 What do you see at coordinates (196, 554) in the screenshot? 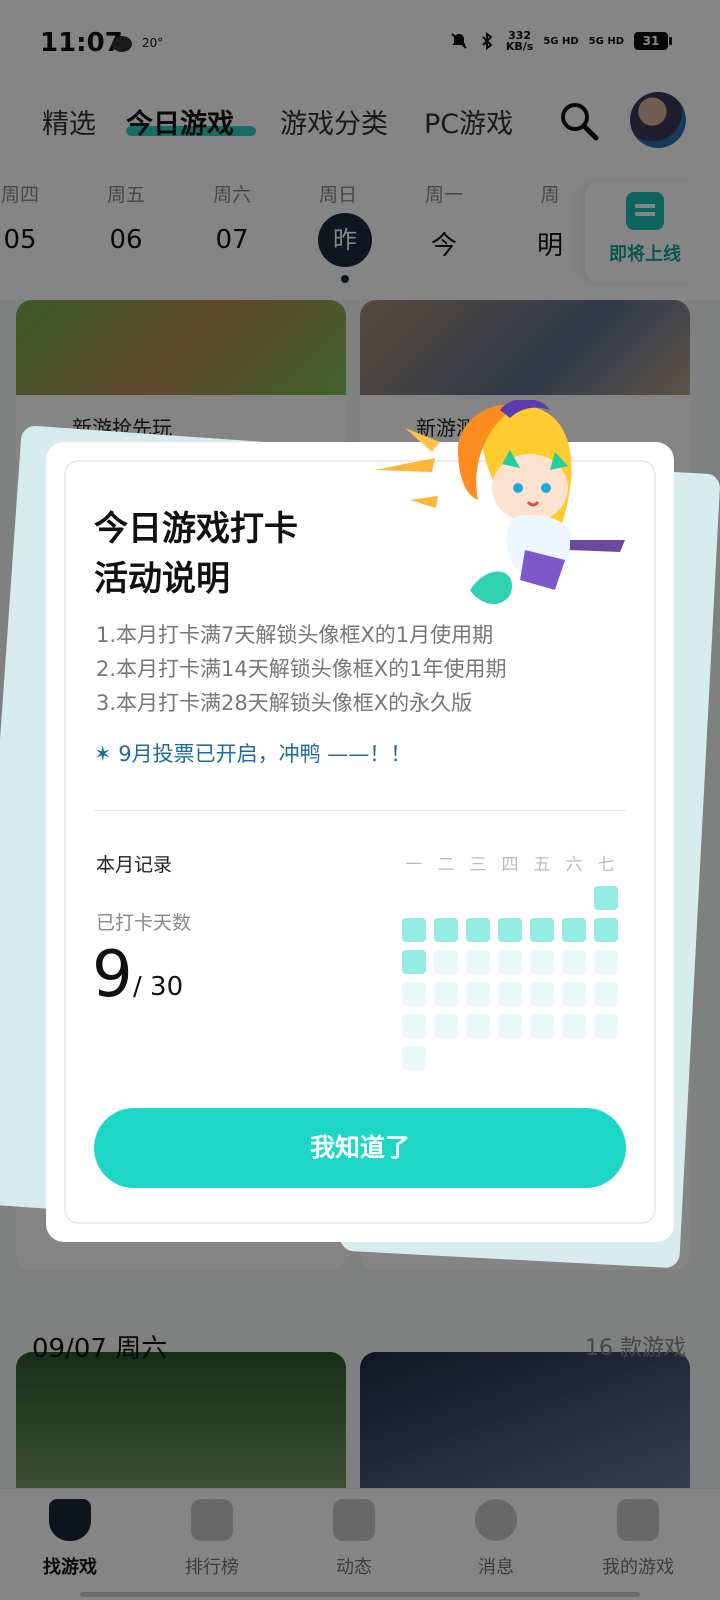
I see `modal-title: 今日游戏打卡 活动说明` at bounding box center [196, 554].